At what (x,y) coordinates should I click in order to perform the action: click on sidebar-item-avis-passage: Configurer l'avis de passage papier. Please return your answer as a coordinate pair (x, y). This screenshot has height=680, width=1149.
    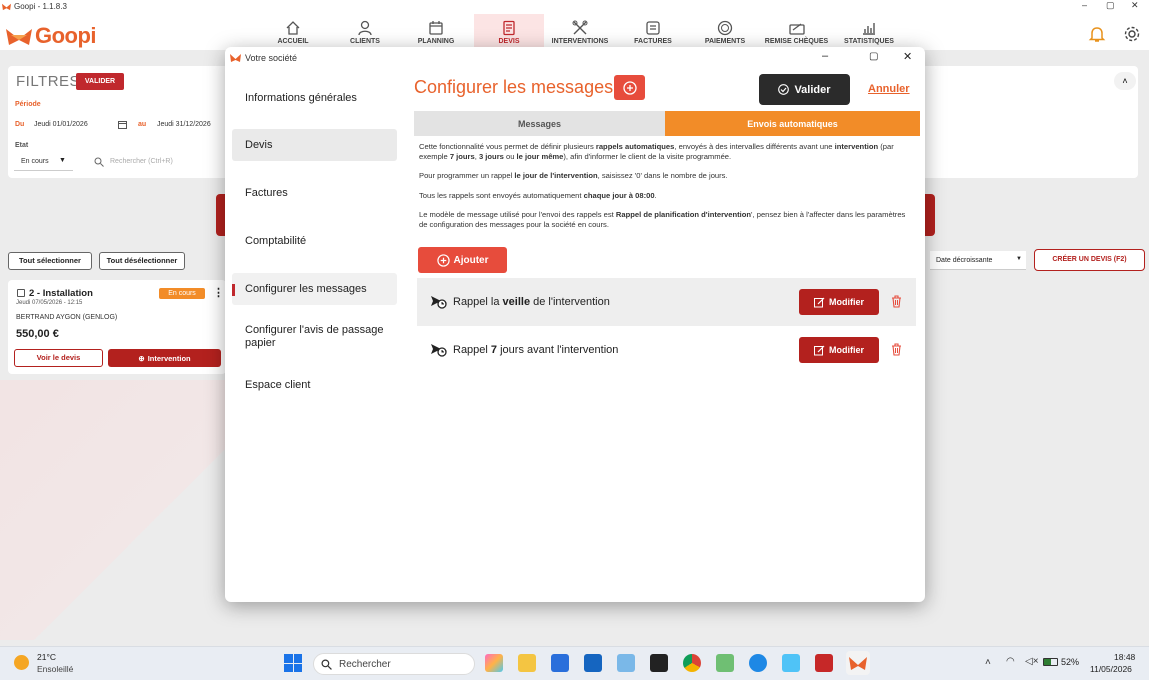
    Looking at the image, I should click on (314, 337).